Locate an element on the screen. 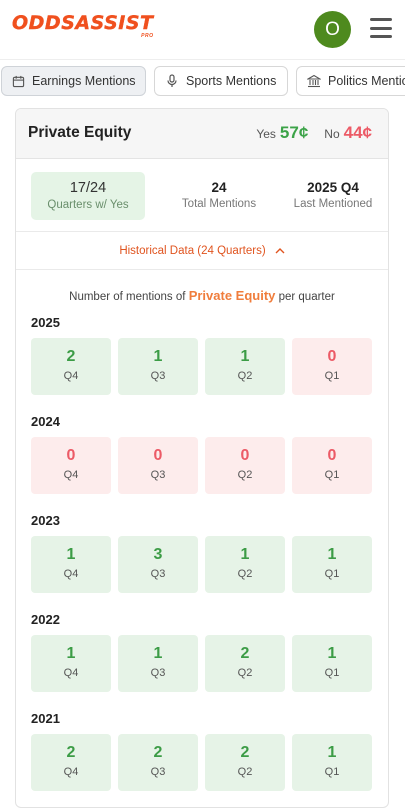 This screenshot has height=808, width=405. market-title: Private Equity is located at coordinates (80, 132).